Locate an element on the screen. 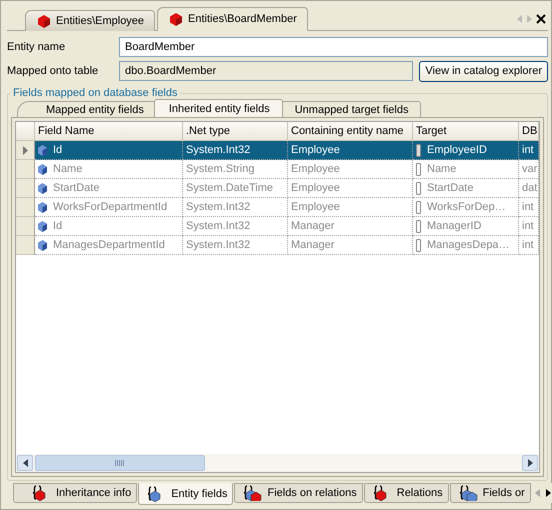 The width and height of the screenshot is (552, 510). field-label: Mapped onto table is located at coordinates (53, 71).